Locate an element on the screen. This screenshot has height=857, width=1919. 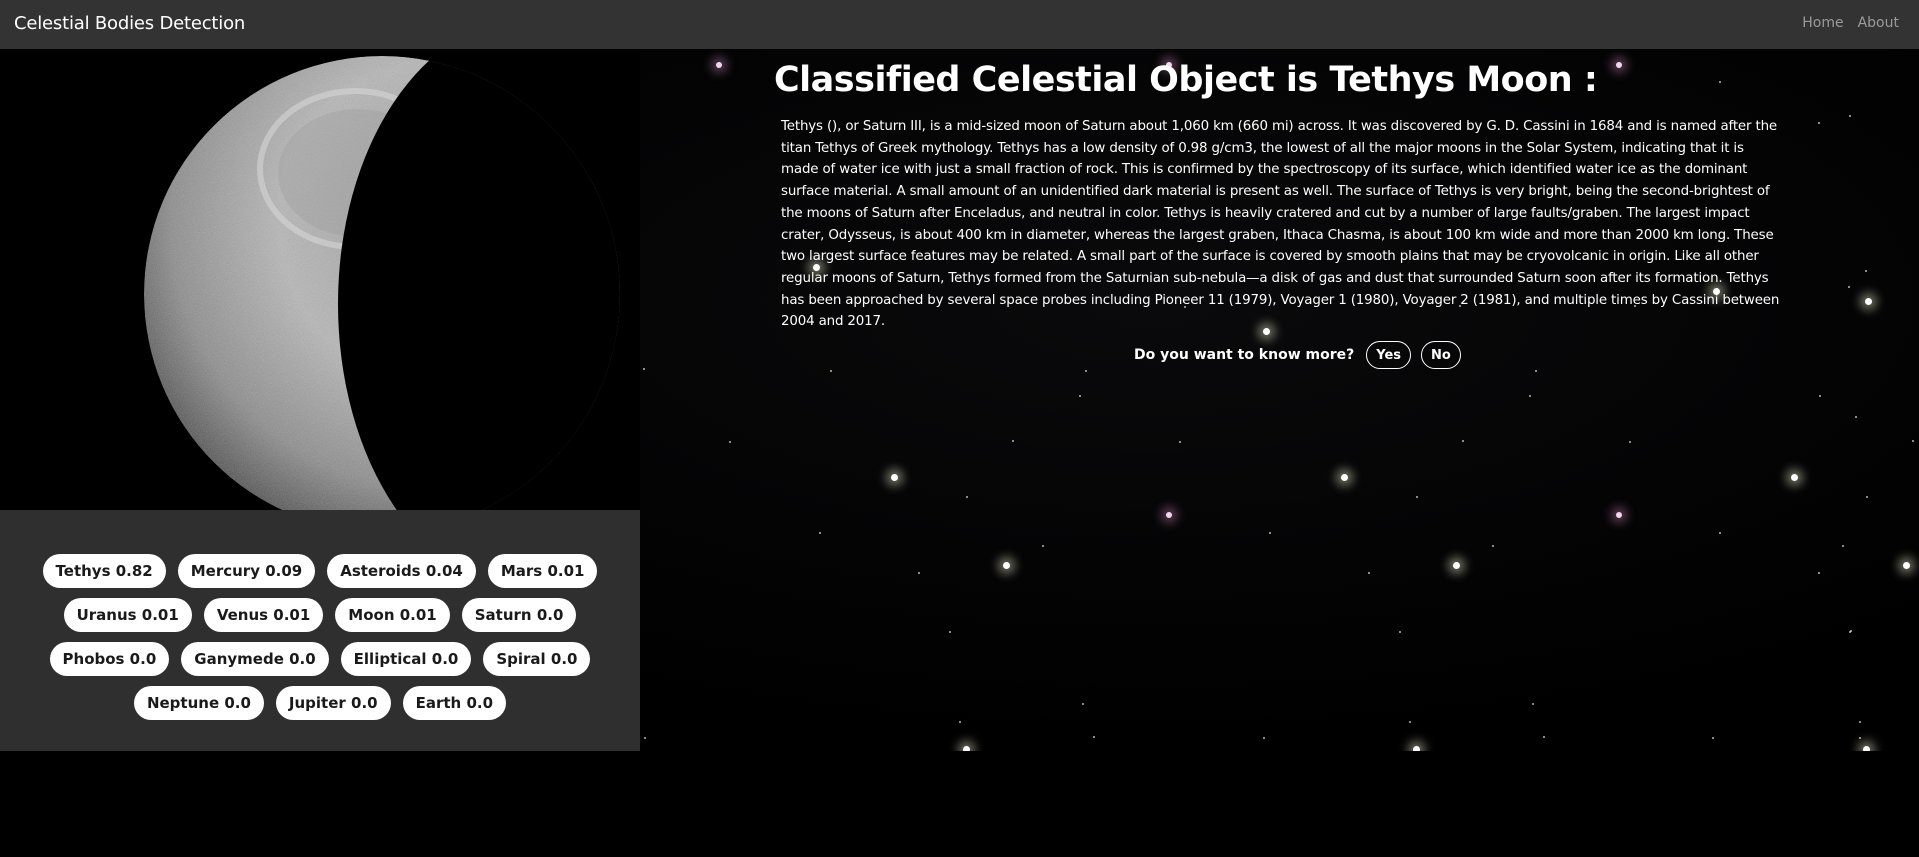
prediction-tag: Asteroids 0.04 is located at coordinates (401, 571).